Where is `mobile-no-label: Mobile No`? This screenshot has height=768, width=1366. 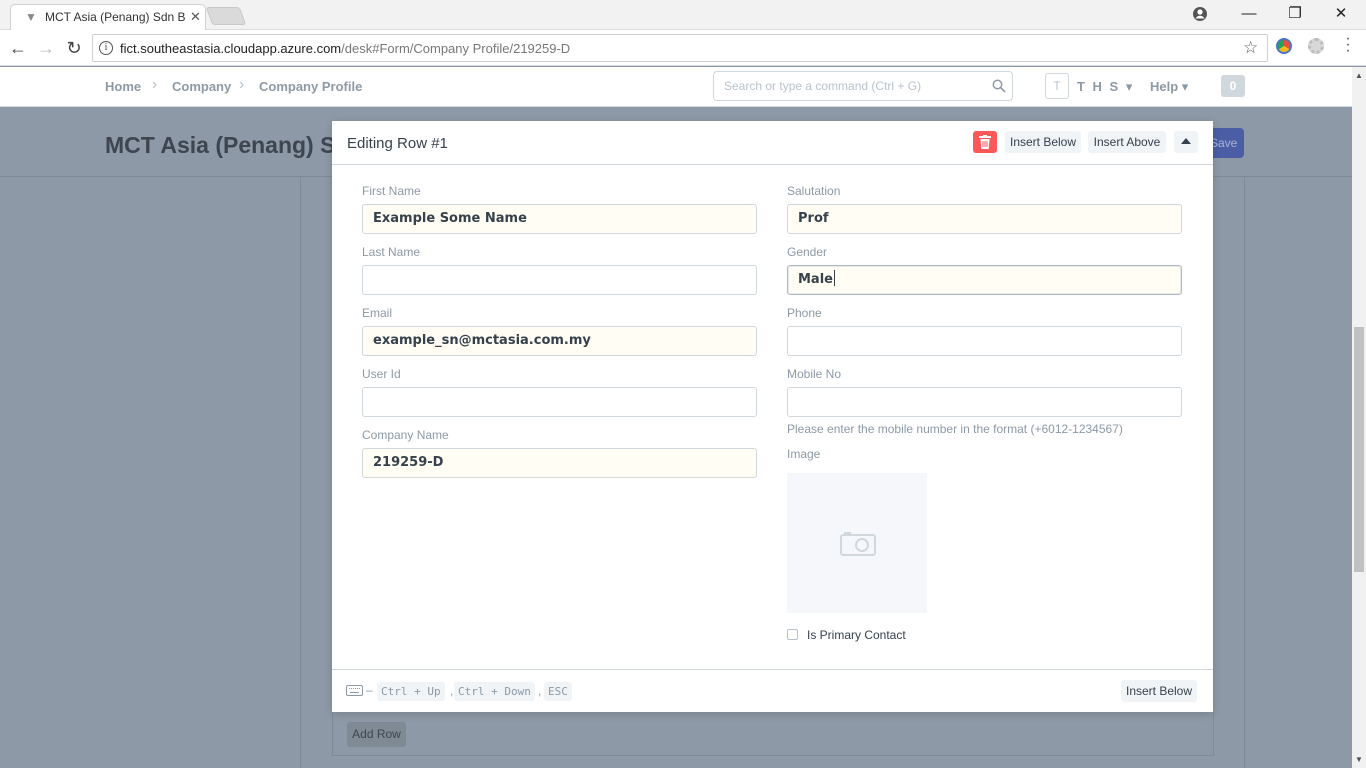
mobile-no-label: Mobile No is located at coordinates (814, 374).